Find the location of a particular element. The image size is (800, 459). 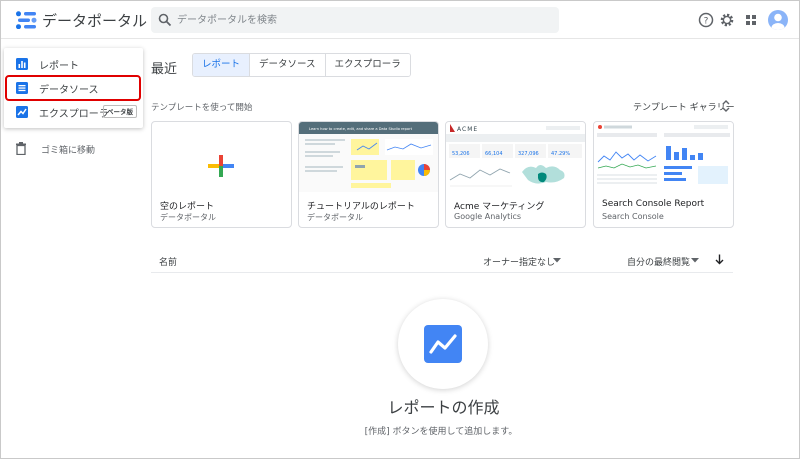

name-column-header: 名前 is located at coordinates (168, 261).